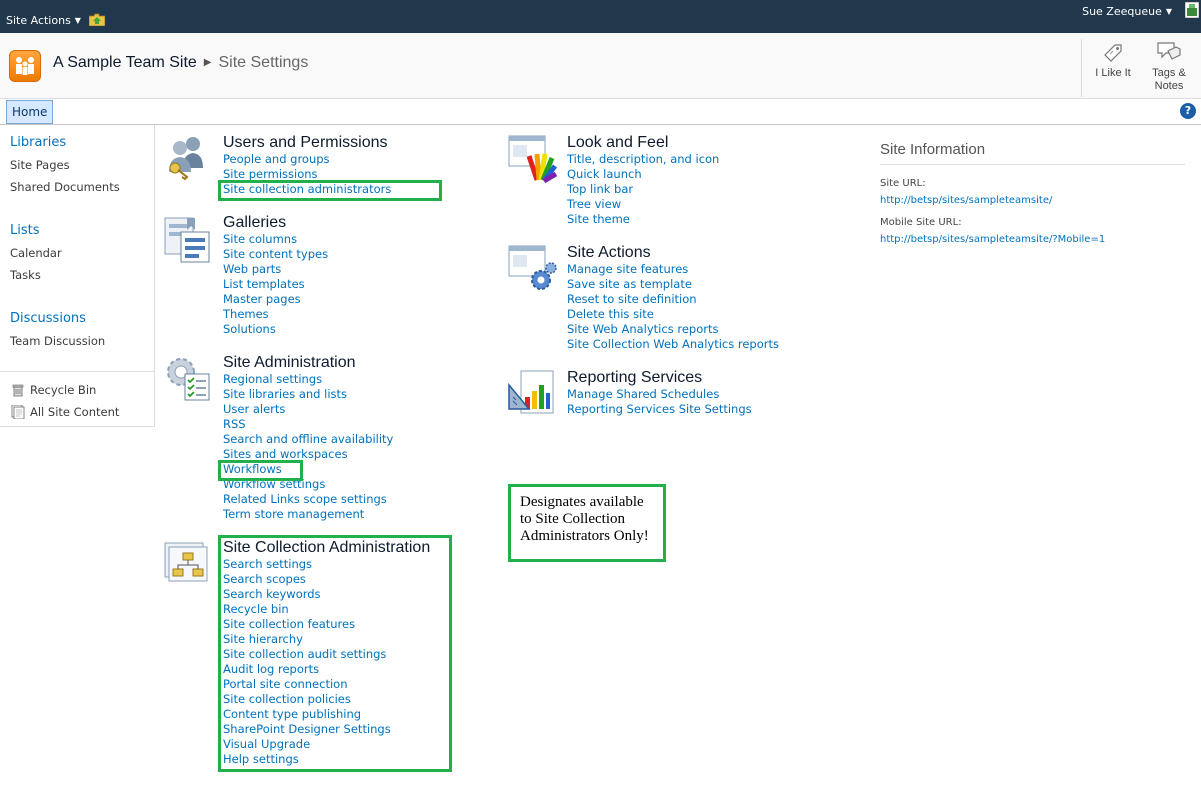 This screenshot has height=785, width=1201. Describe the element at coordinates (234, 424) in the screenshot. I see `settings-link: RSS` at that location.